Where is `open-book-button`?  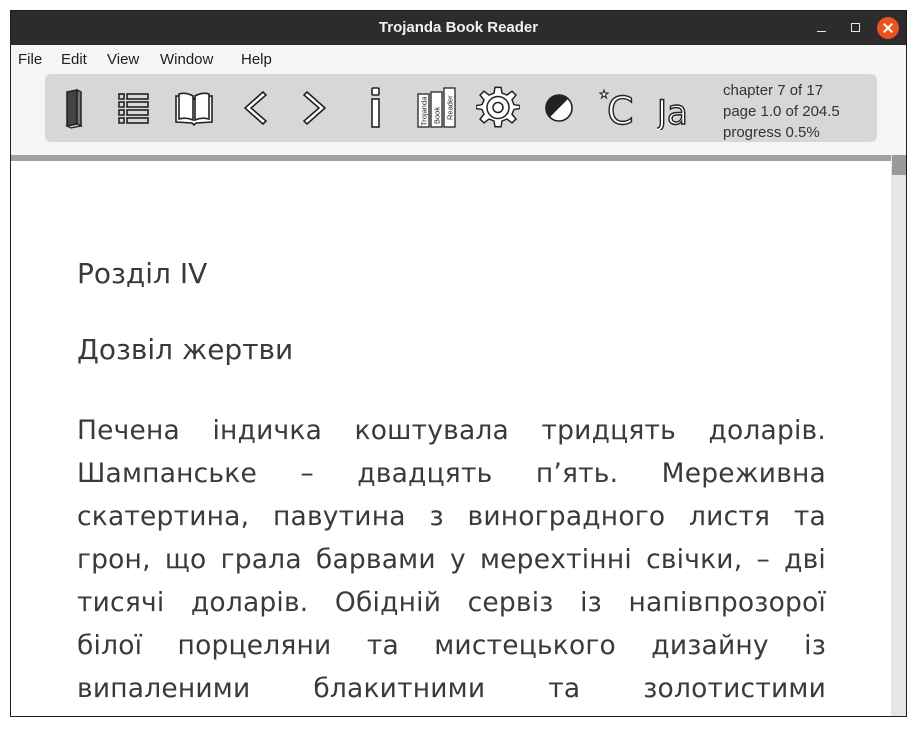 open-book-button is located at coordinates (194, 108).